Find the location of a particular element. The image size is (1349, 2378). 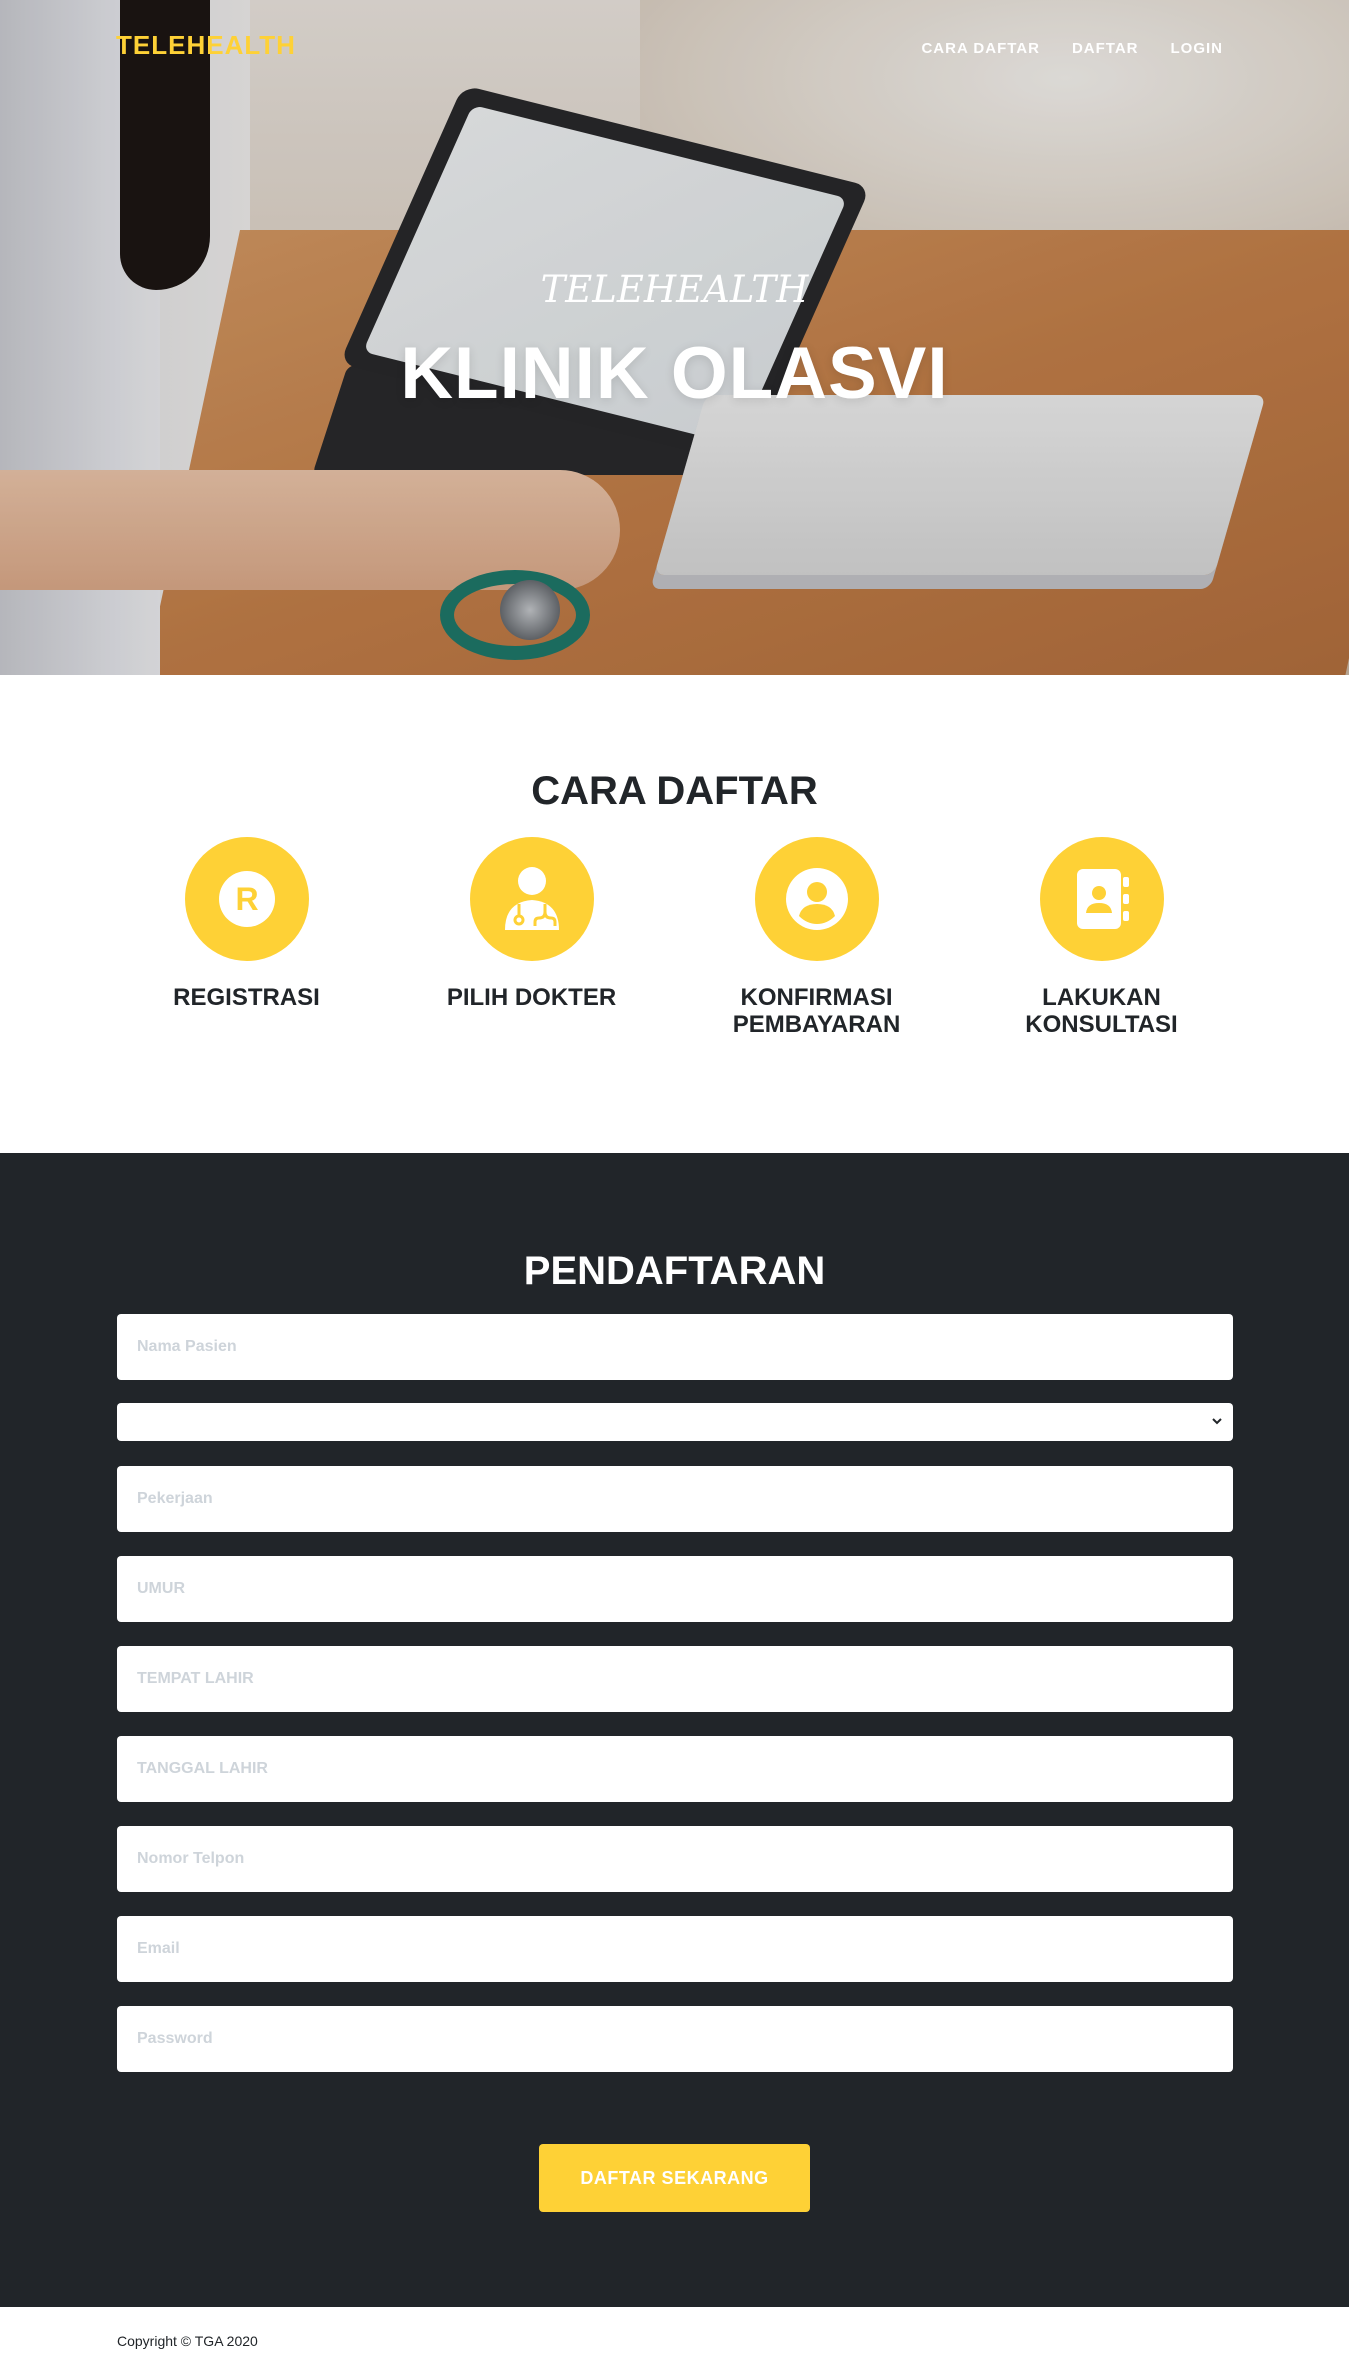

step-label: KONFIRMASI PEMBAYARAN is located at coordinates (816, 1011).